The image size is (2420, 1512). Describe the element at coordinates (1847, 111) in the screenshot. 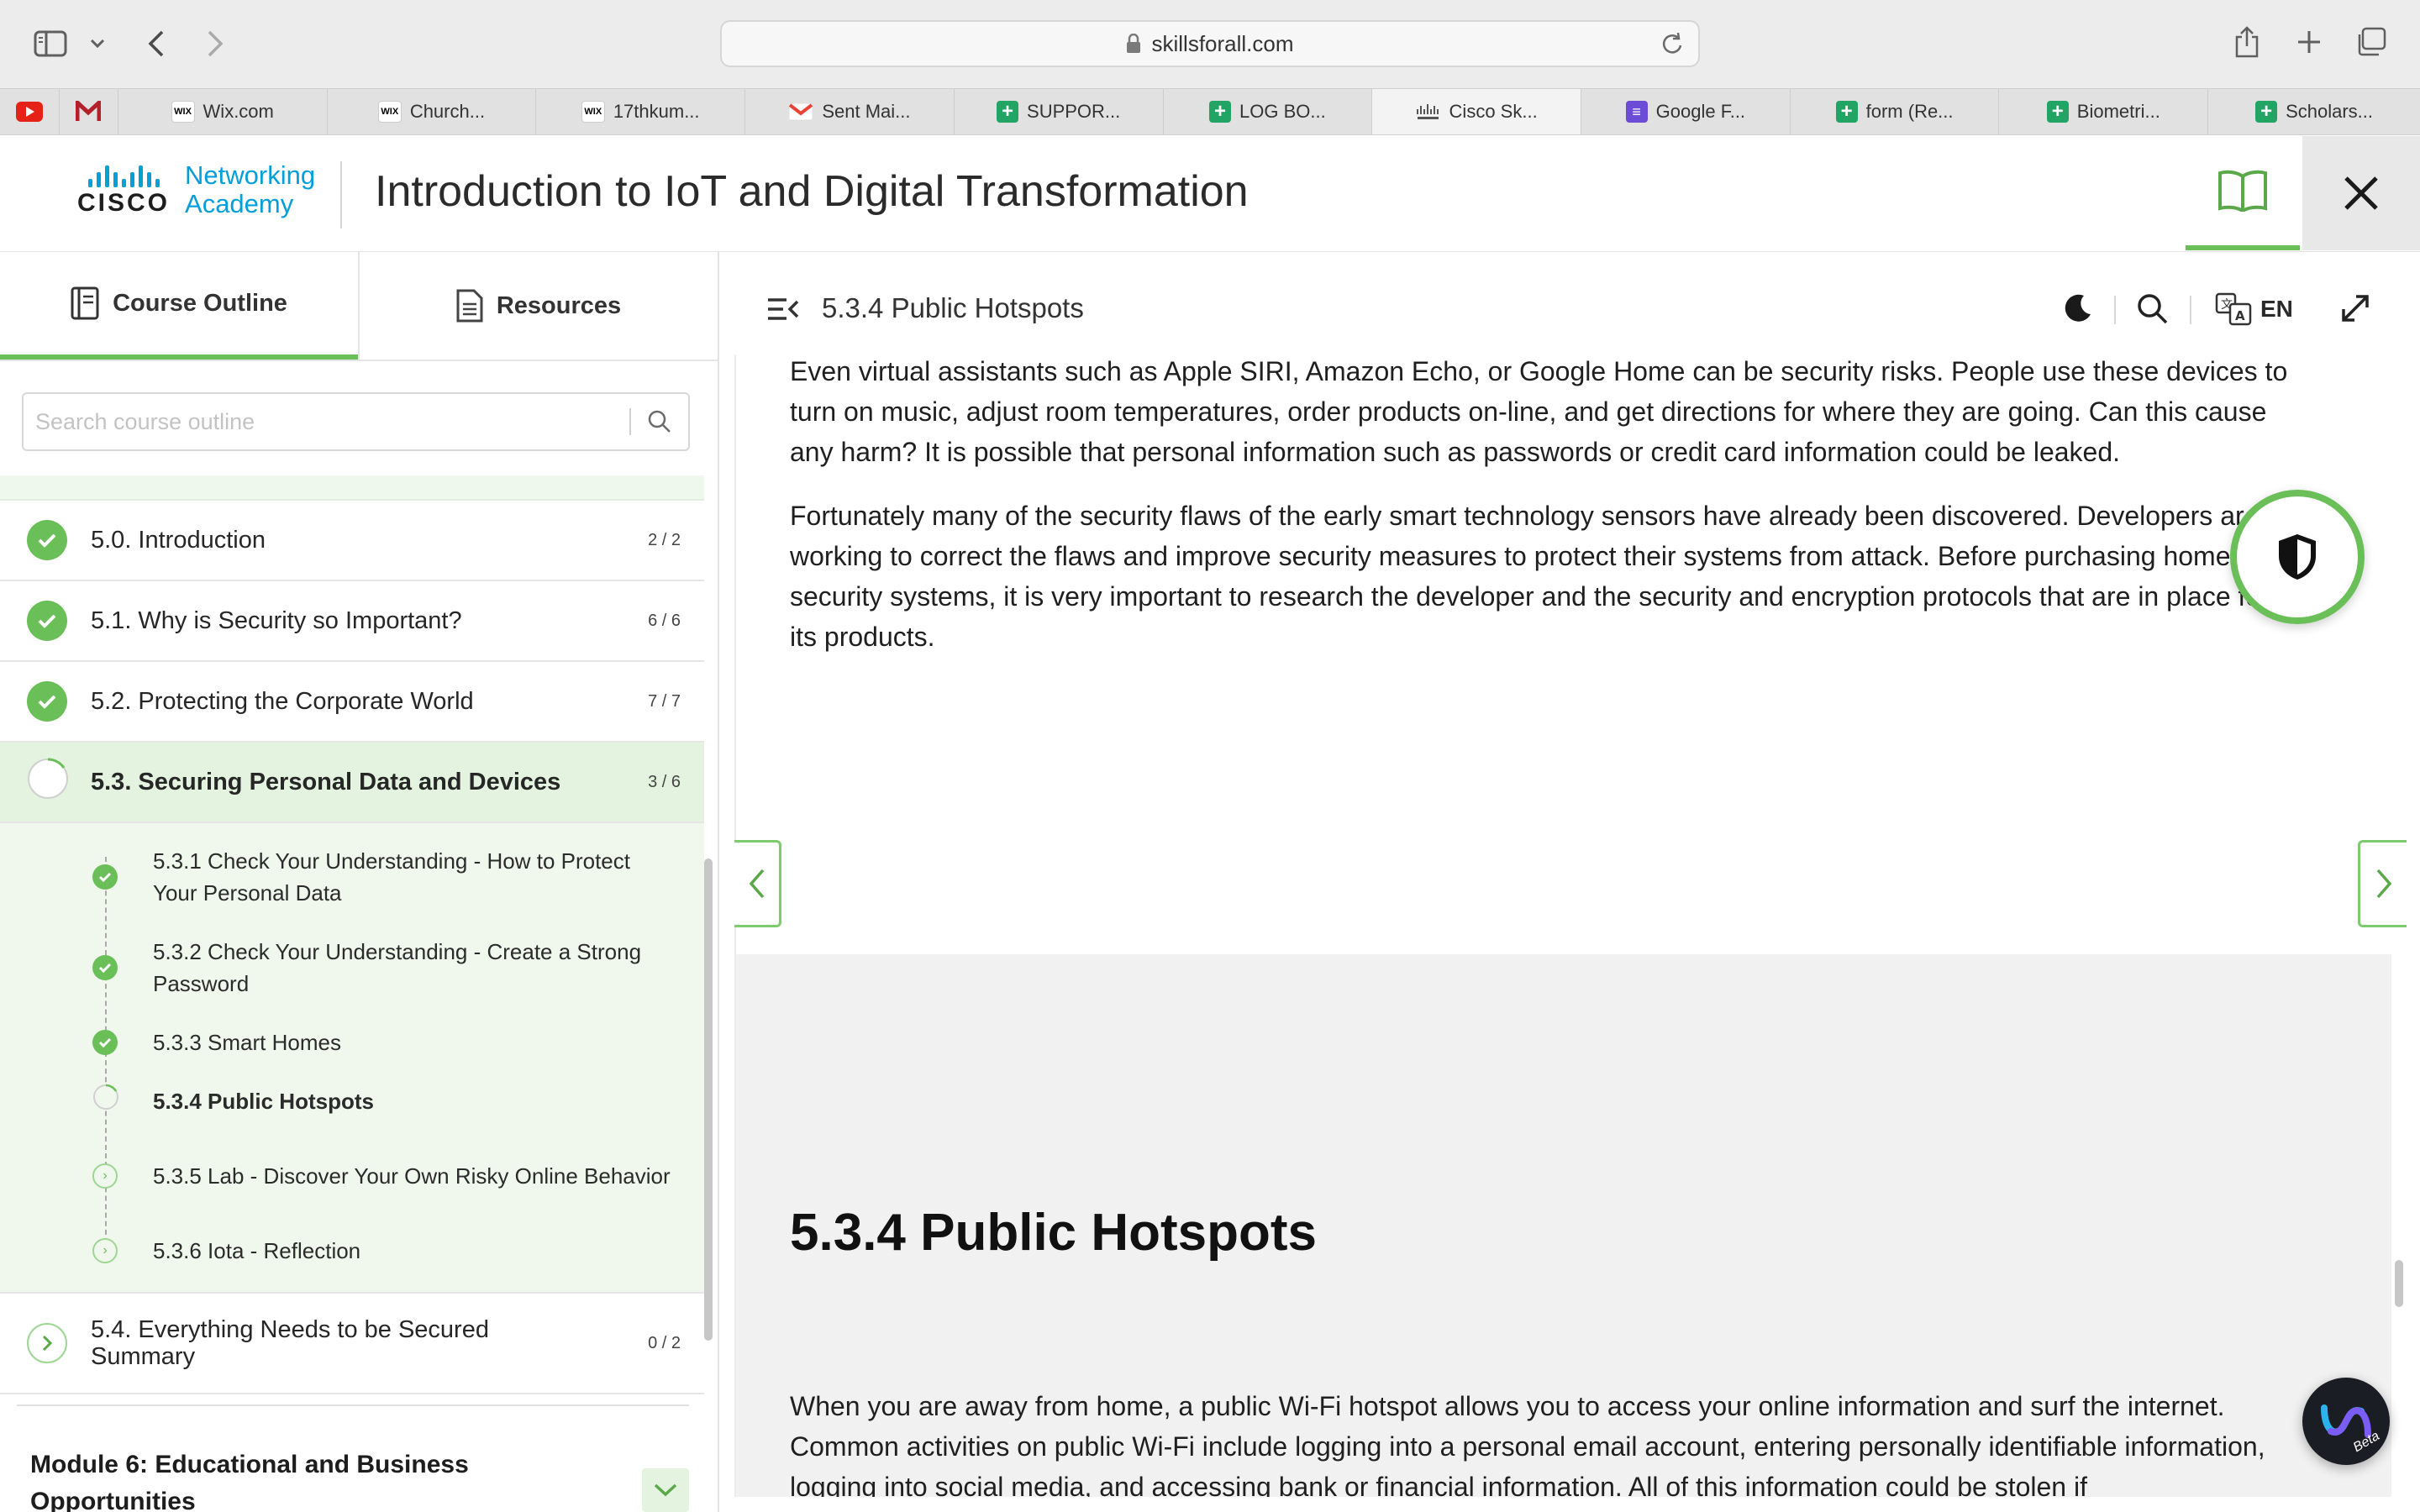

I see `sheets-icon: +` at that location.